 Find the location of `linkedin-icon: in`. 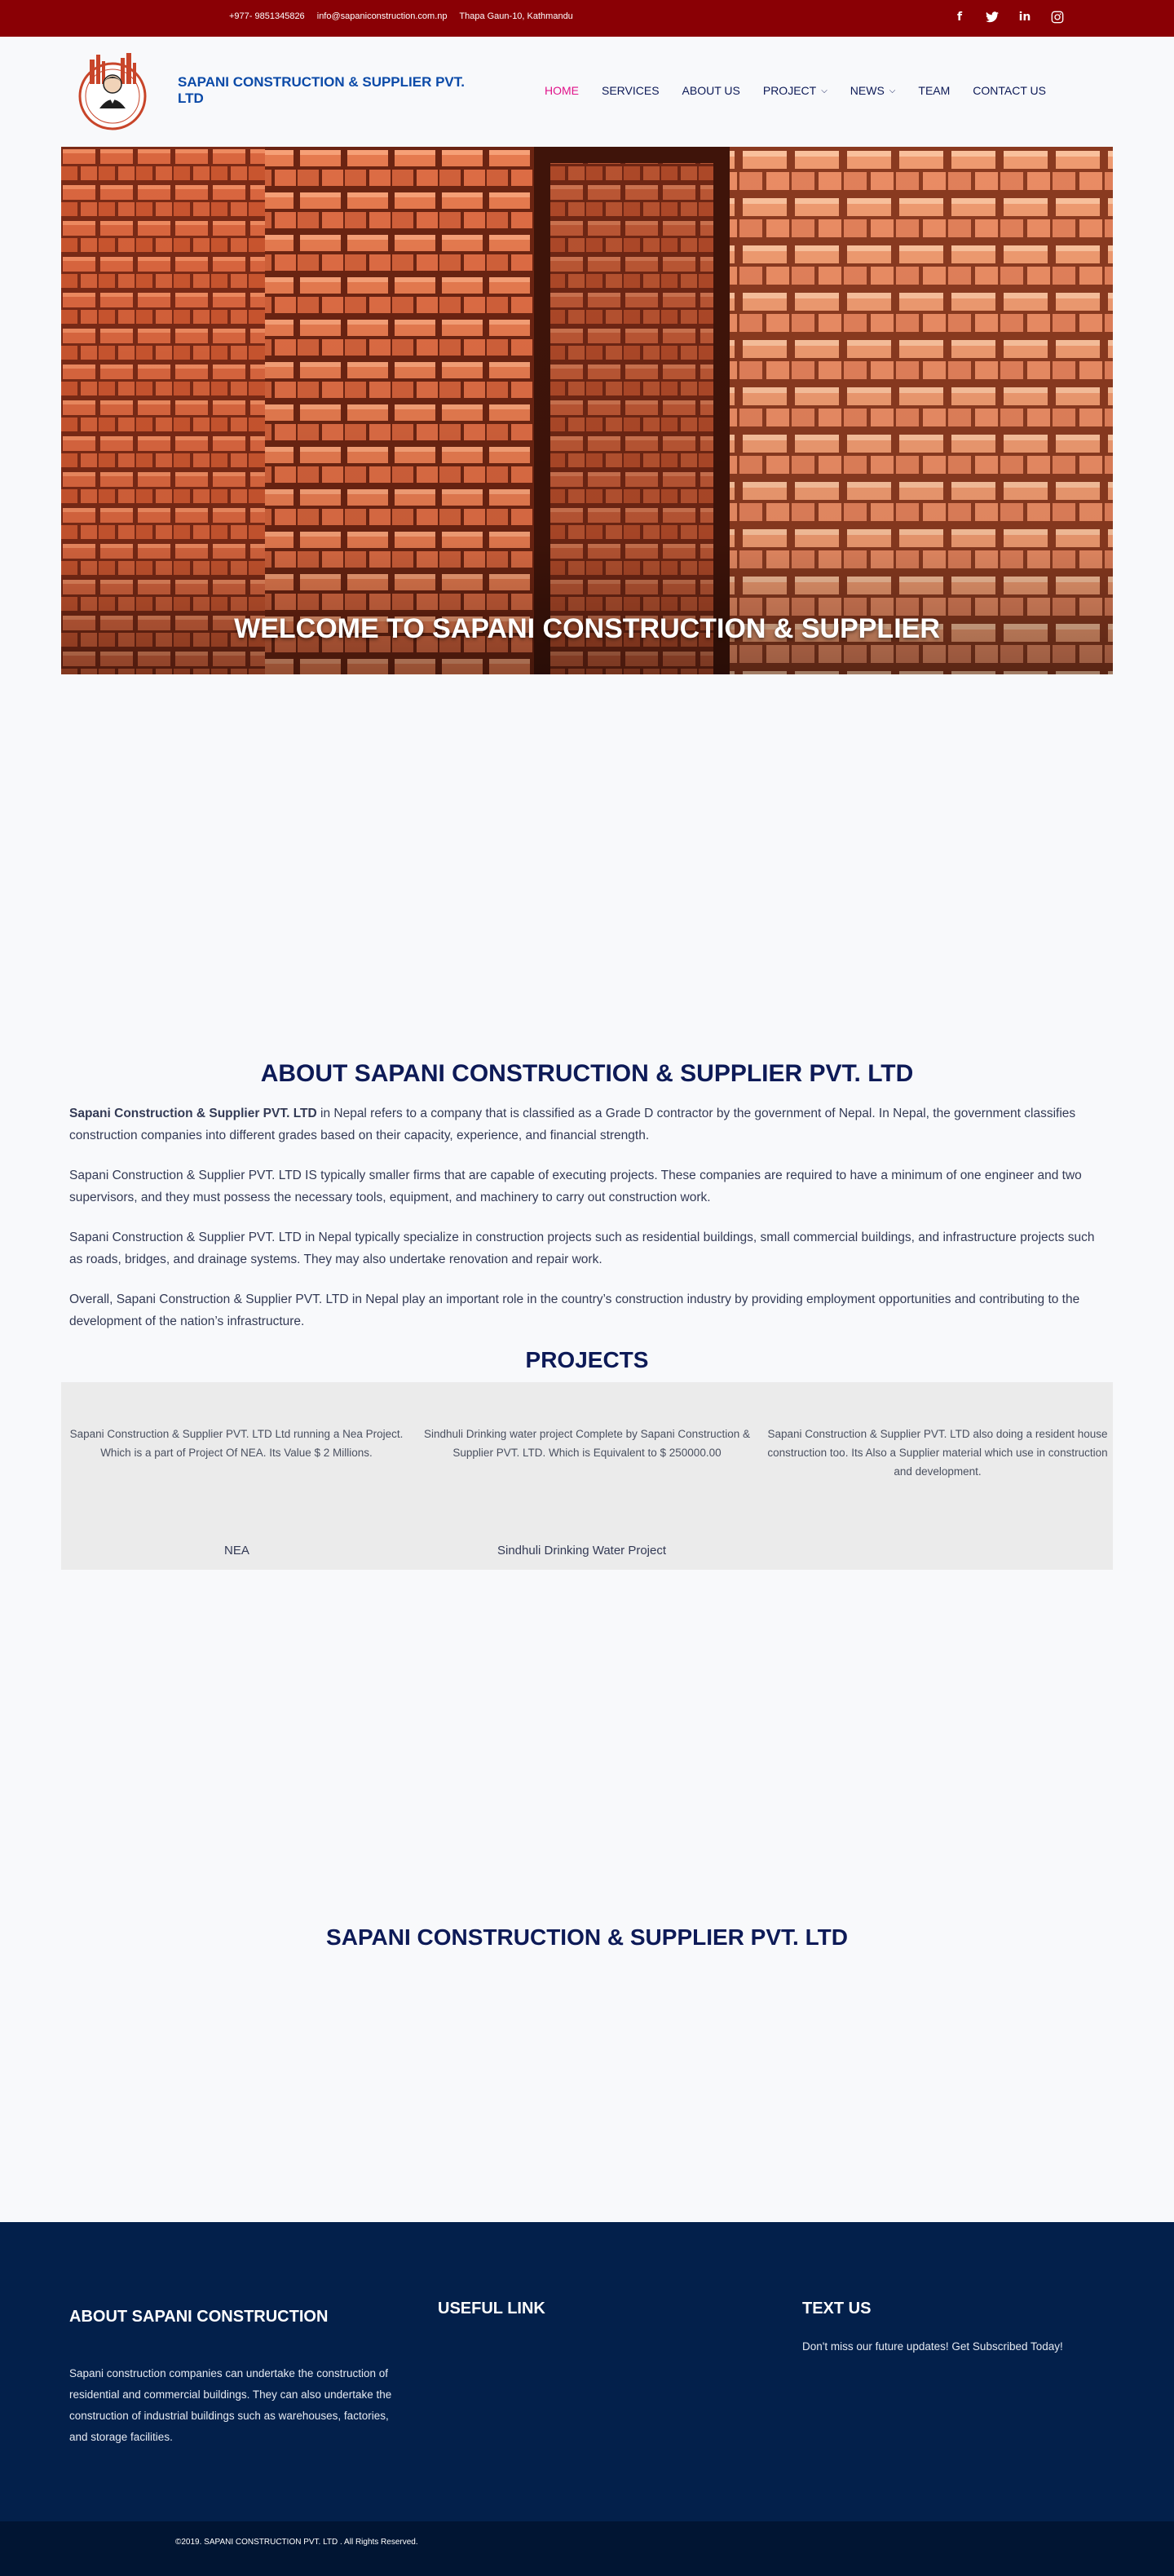

linkedin-icon: in is located at coordinates (1024, 17).